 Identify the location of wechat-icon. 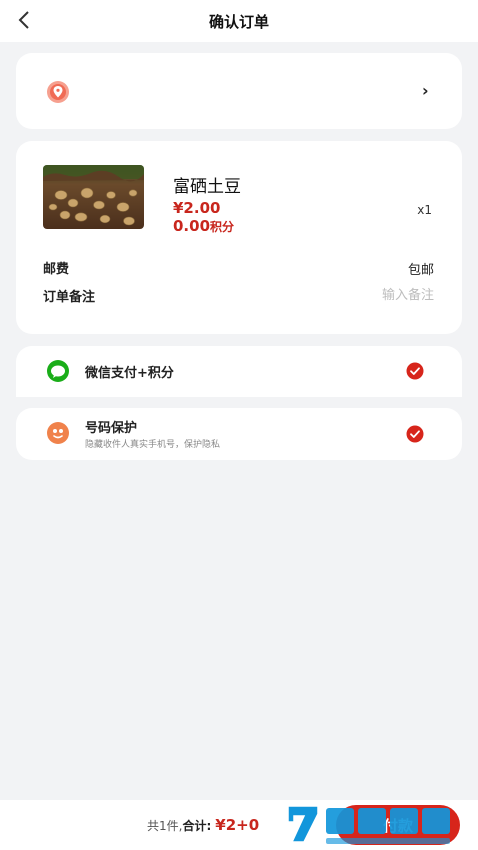
(58, 371).